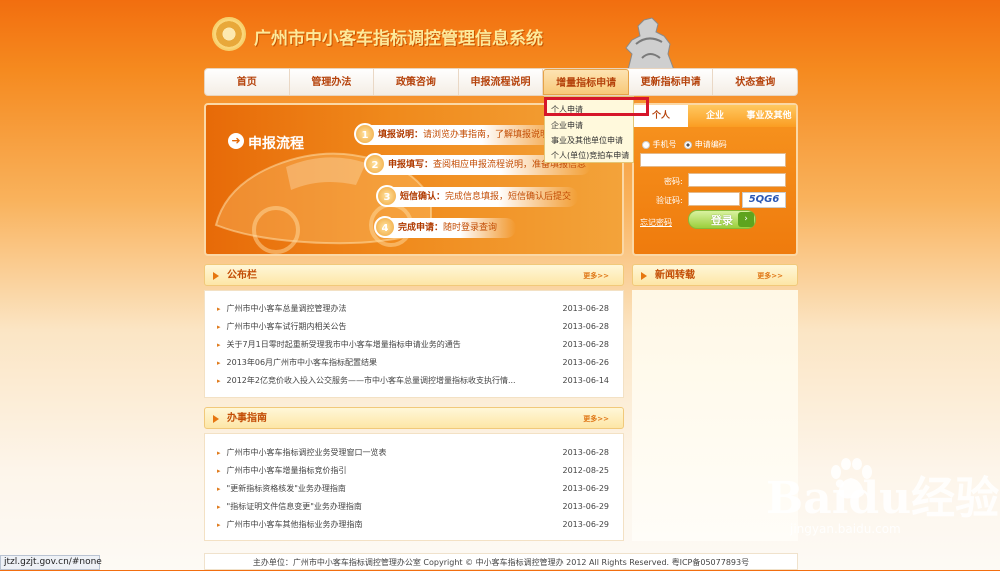  What do you see at coordinates (287, 326) in the screenshot?
I see `item-title: 广州市中小客车试行期内相关公告` at bounding box center [287, 326].